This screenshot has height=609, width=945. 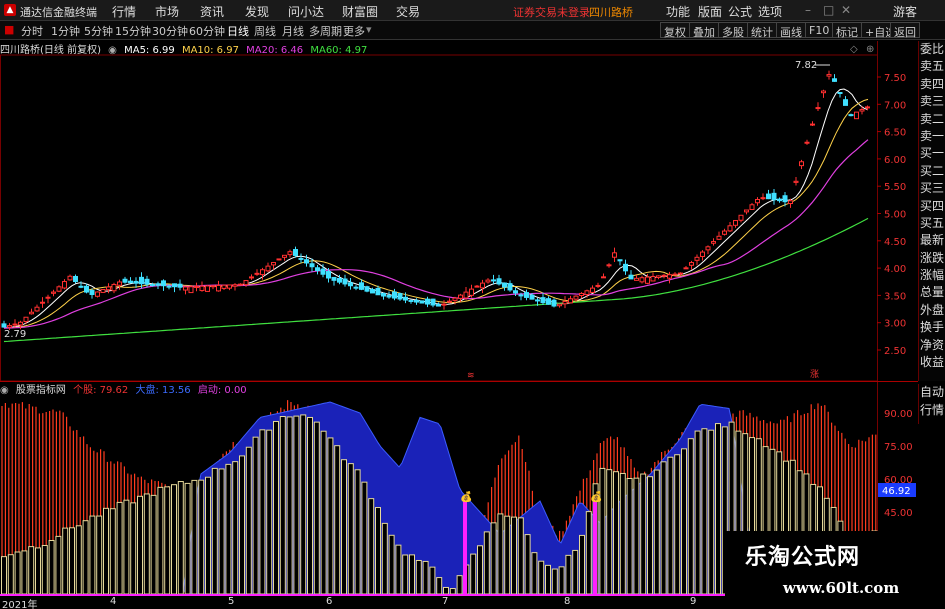 I want to click on quote-panel-item: 买四, so click(x=932, y=206).